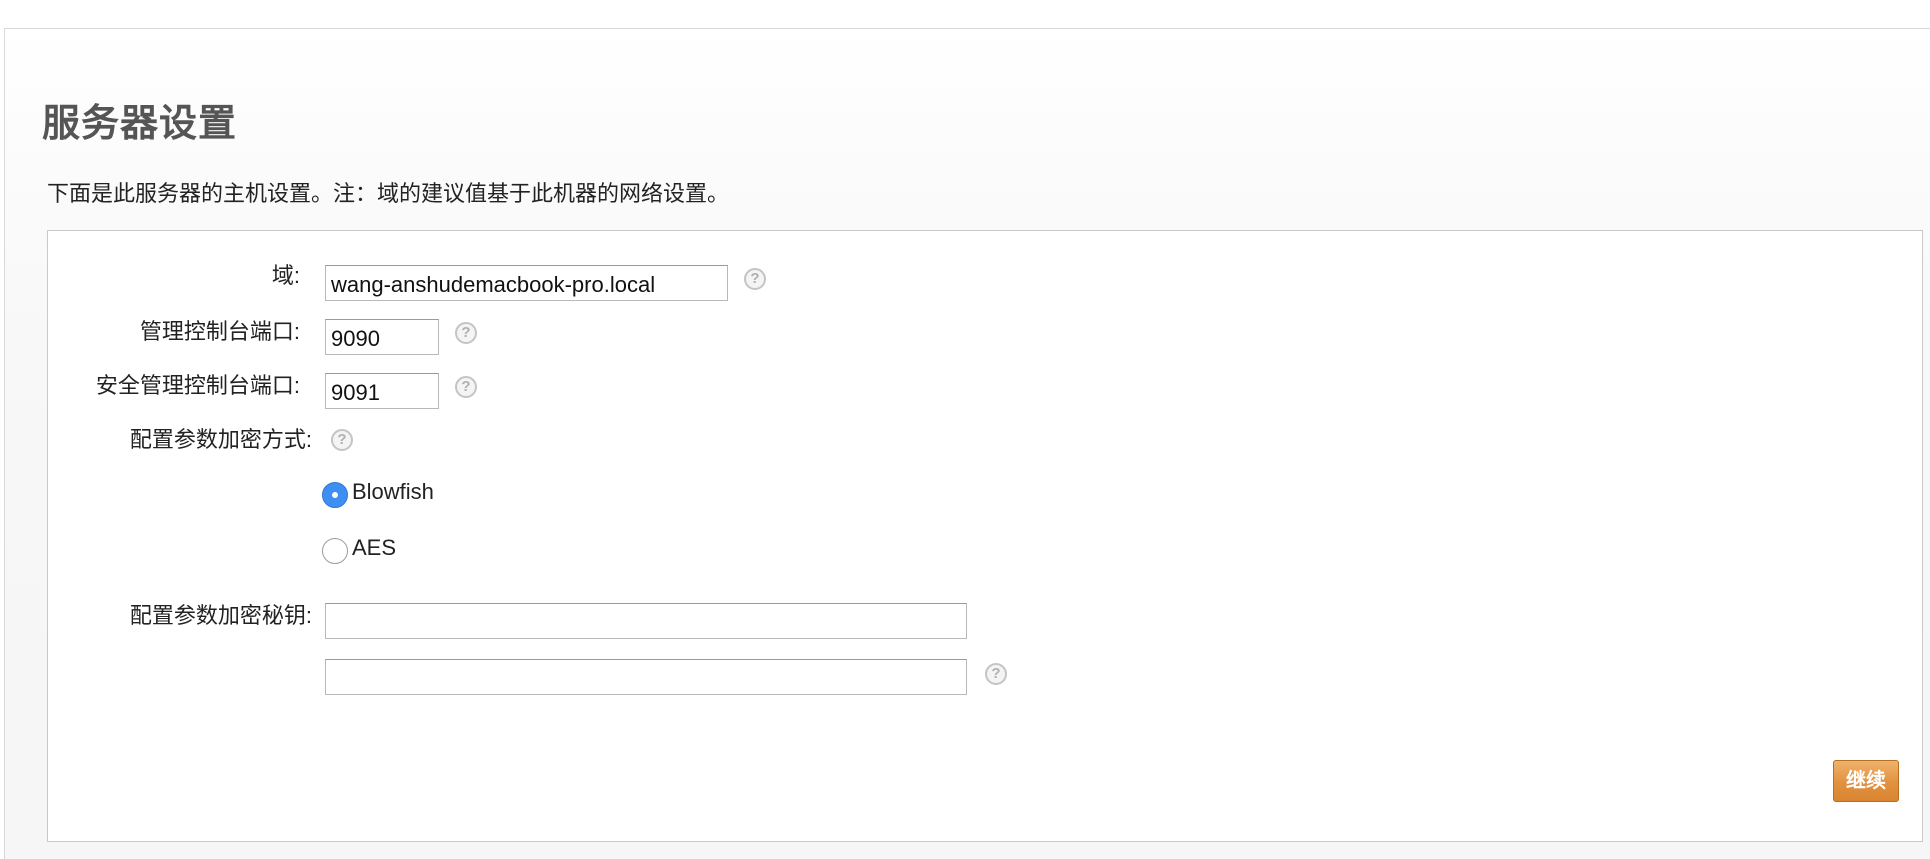  I want to click on secure-admin-console-port-label: 安全管理控制台端口:, so click(197, 385).